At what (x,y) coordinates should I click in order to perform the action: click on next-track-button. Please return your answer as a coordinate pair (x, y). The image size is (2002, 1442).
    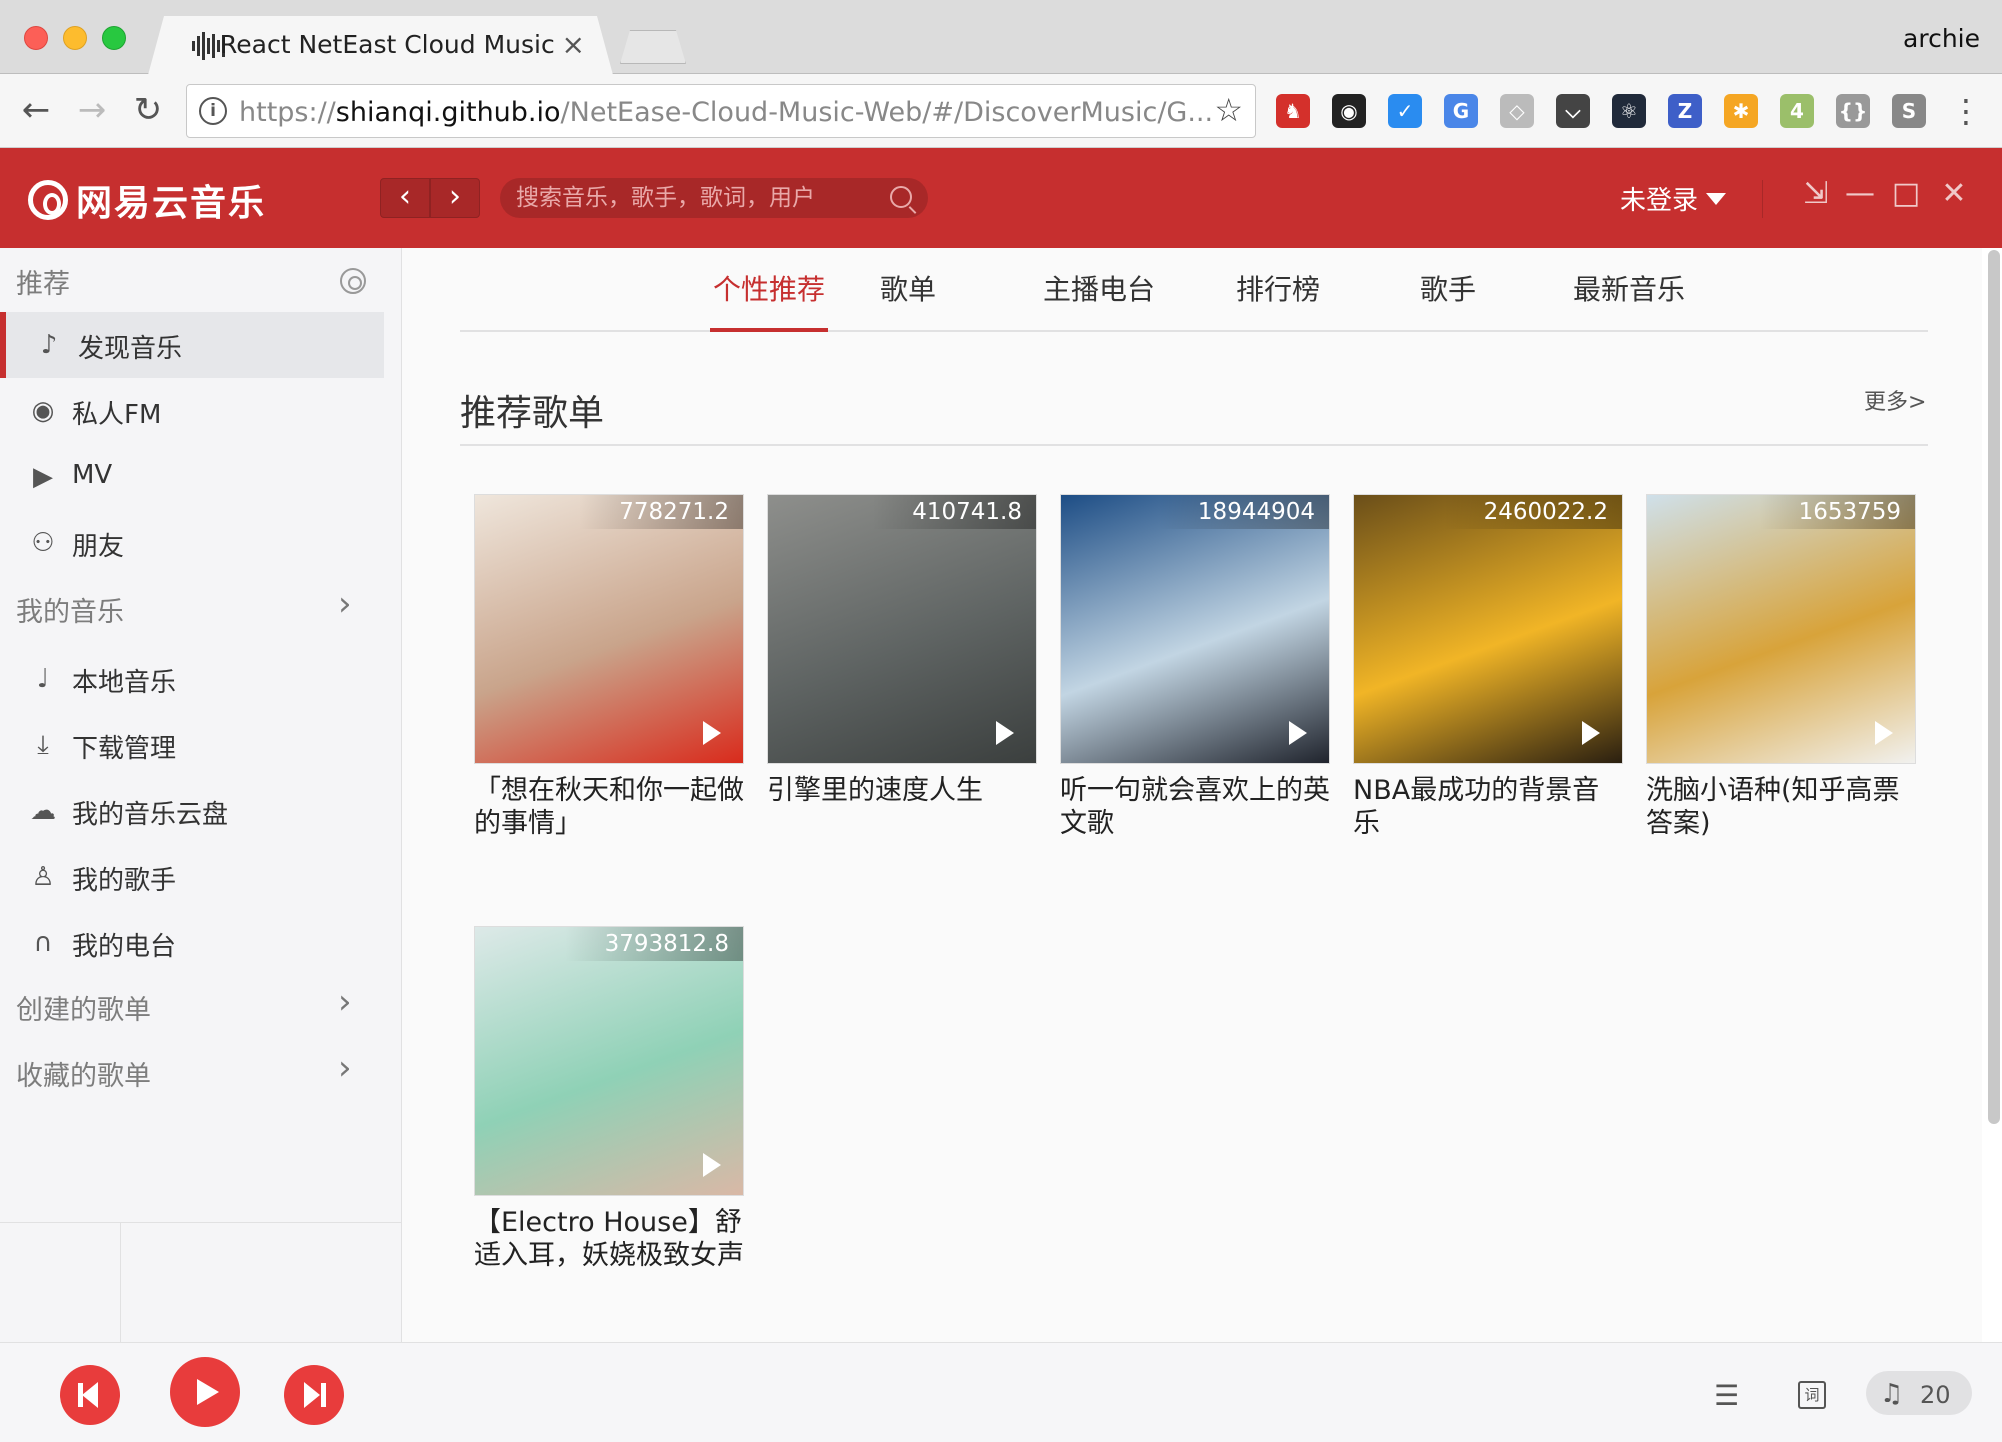
    Looking at the image, I should click on (314, 1395).